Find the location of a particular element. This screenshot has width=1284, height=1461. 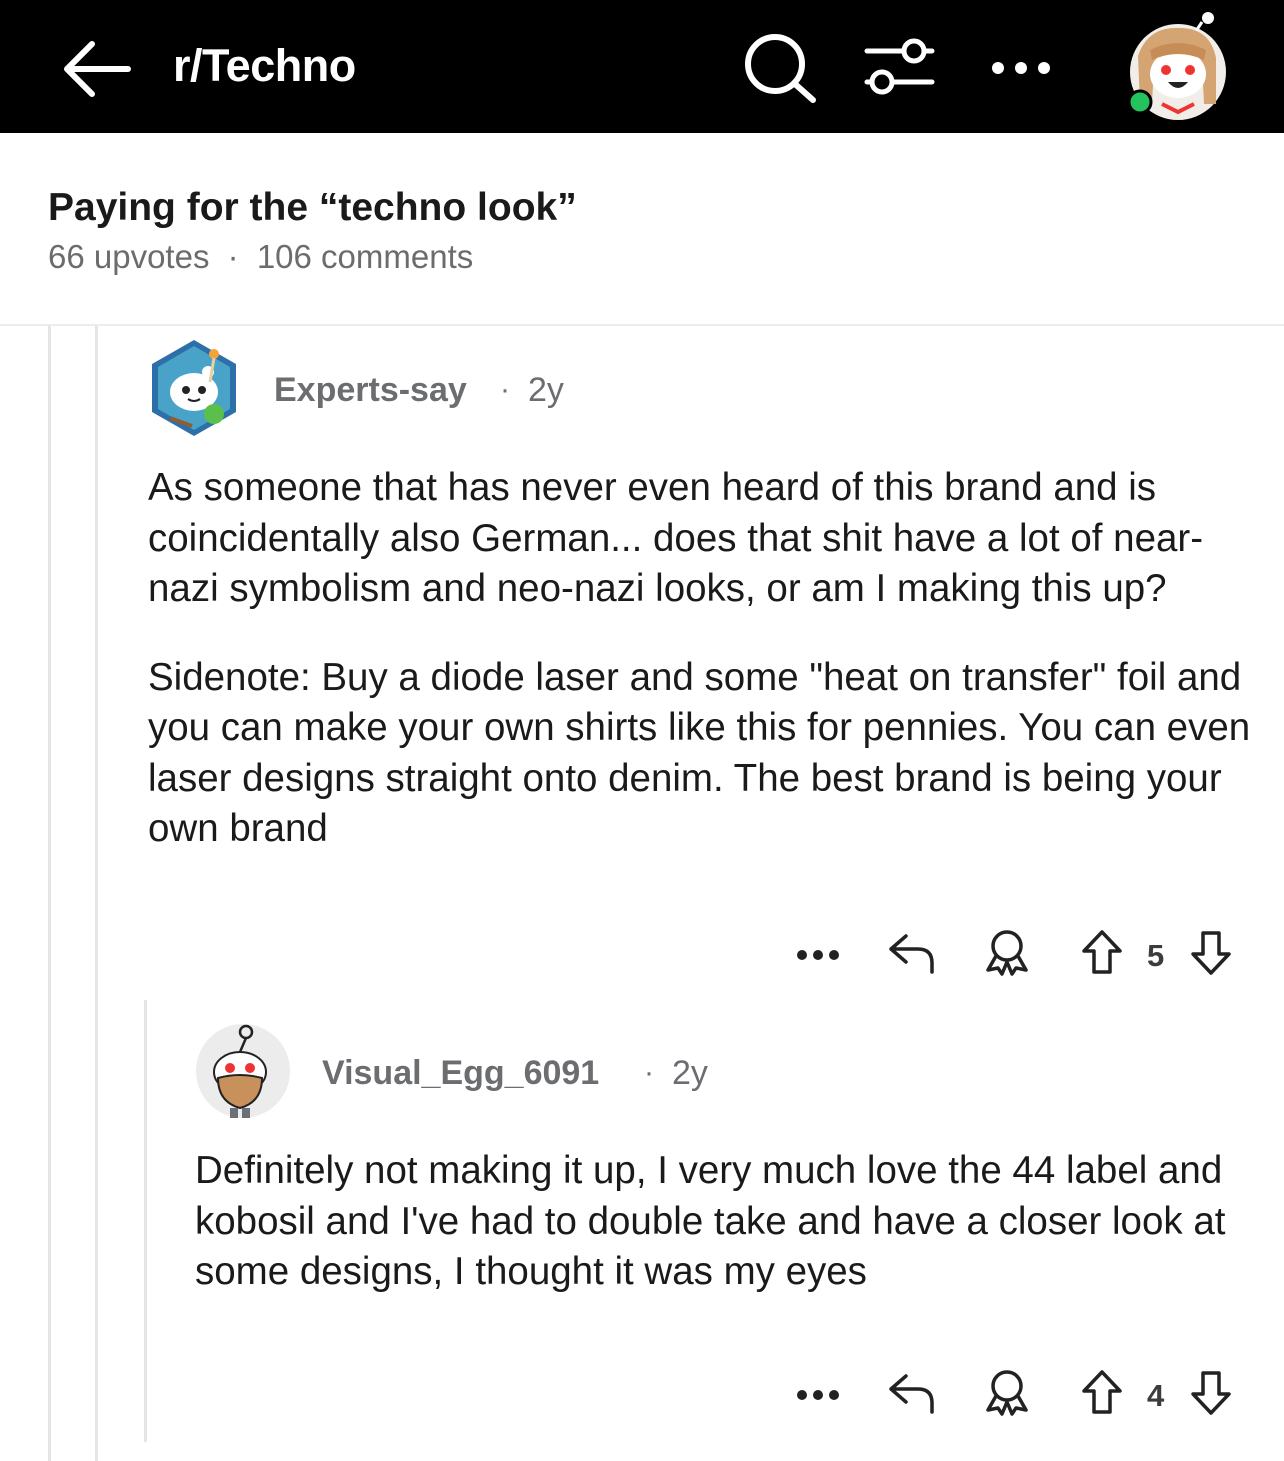

back-button is located at coordinates (96, 69).